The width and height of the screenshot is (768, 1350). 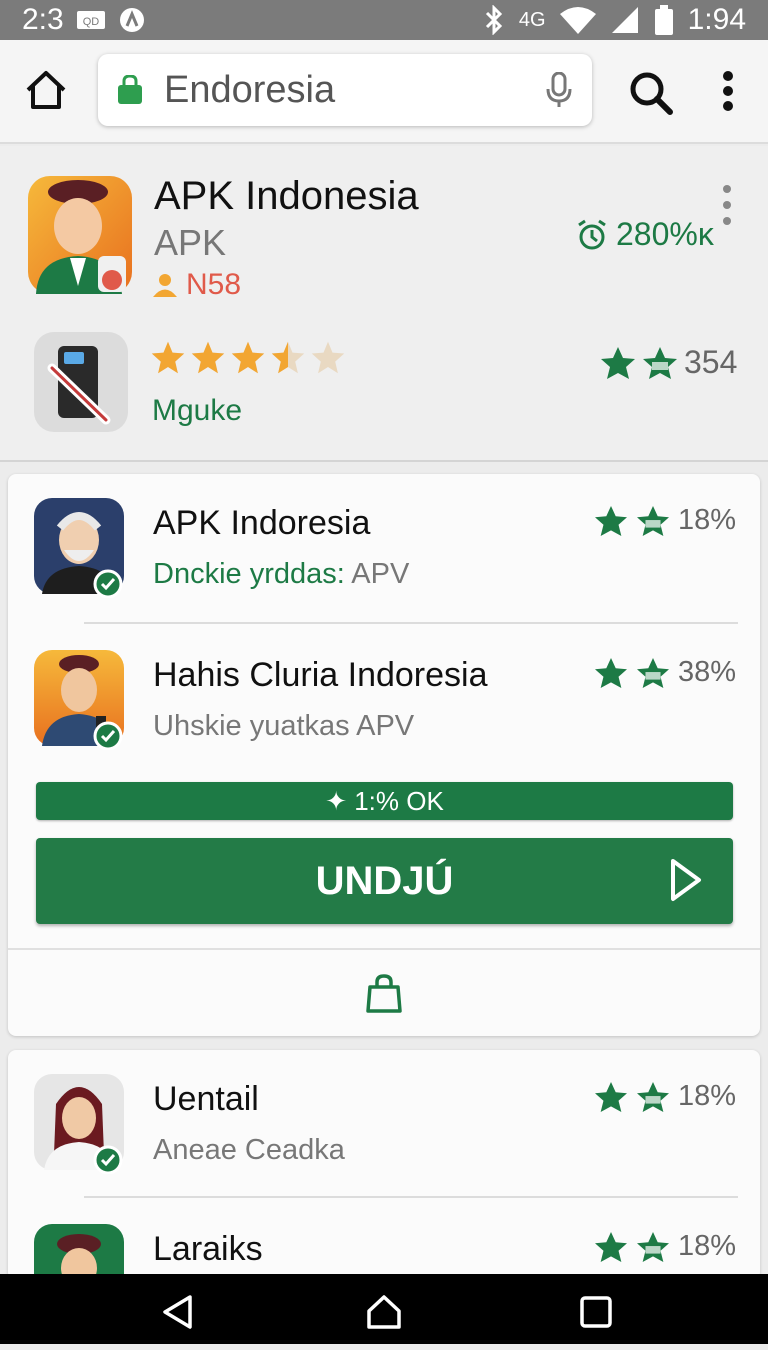 What do you see at coordinates (384, 549) in the screenshot?
I see `list-item: APK Indoresia Dnckie yrddas: APV 18%` at bounding box center [384, 549].